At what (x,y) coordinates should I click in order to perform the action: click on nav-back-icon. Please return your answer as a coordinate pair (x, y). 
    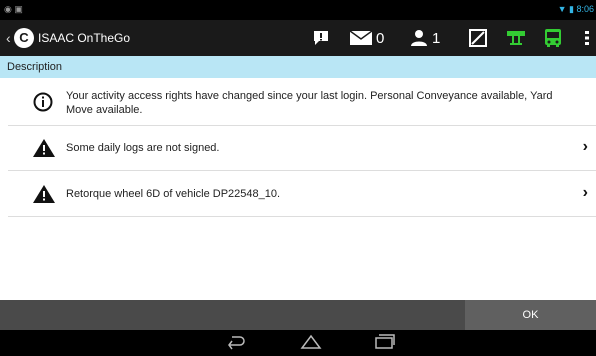
    Looking at the image, I should click on (236, 343).